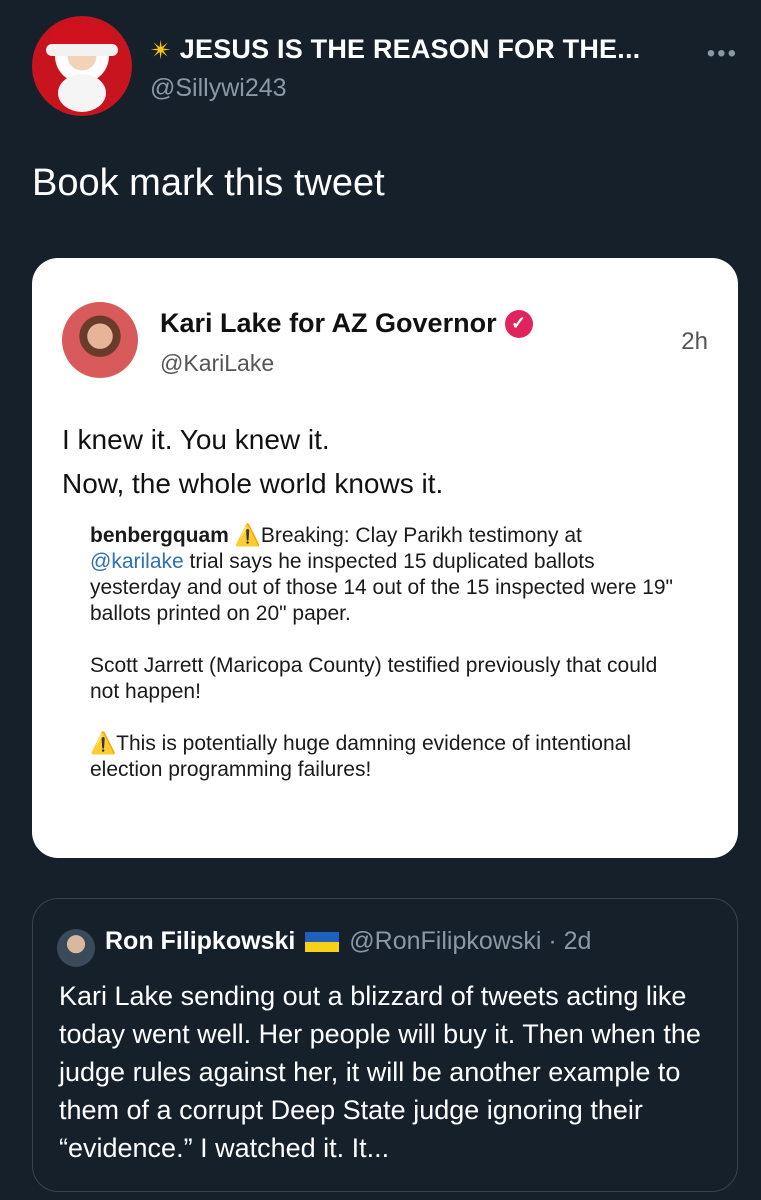 The height and width of the screenshot is (1200, 761). I want to click on quoted-author-row: Ron Filipkowski @RonFilipkowski · 2d, so click(348, 941).